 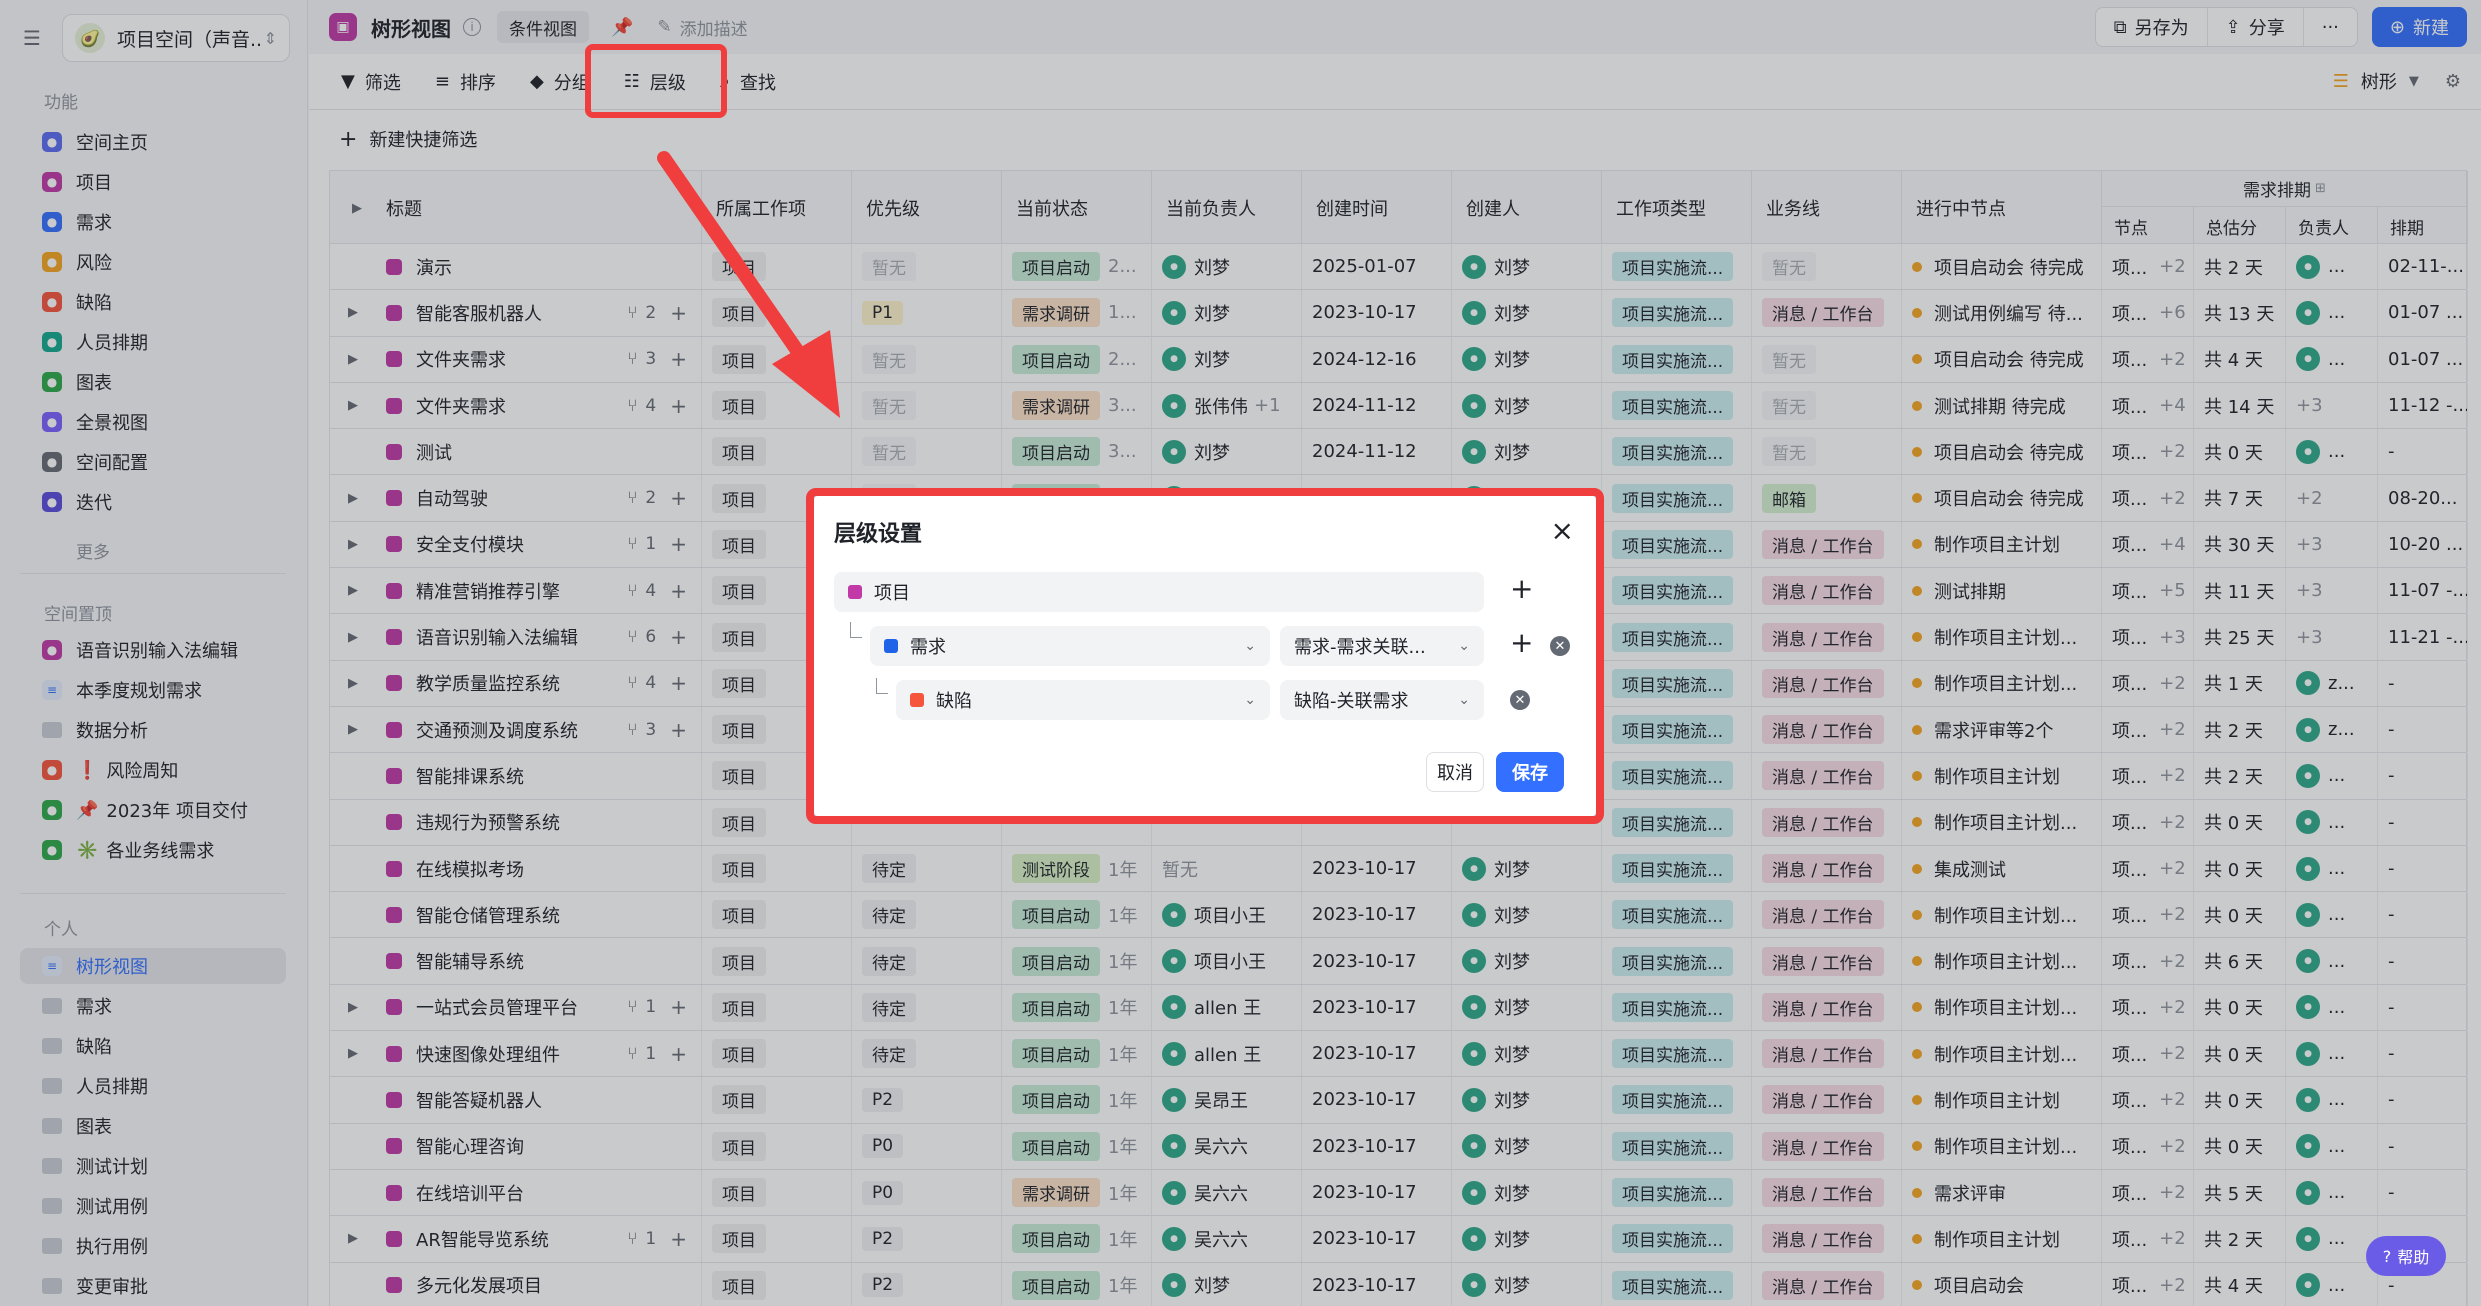 I want to click on close-icon: ×, so click(x=1562, y=530).